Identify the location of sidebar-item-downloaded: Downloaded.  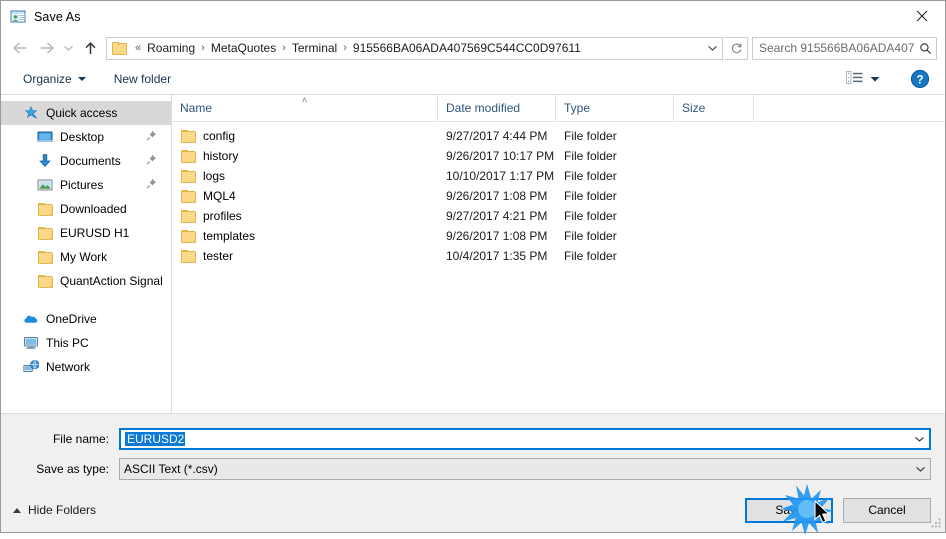
(86, 209).